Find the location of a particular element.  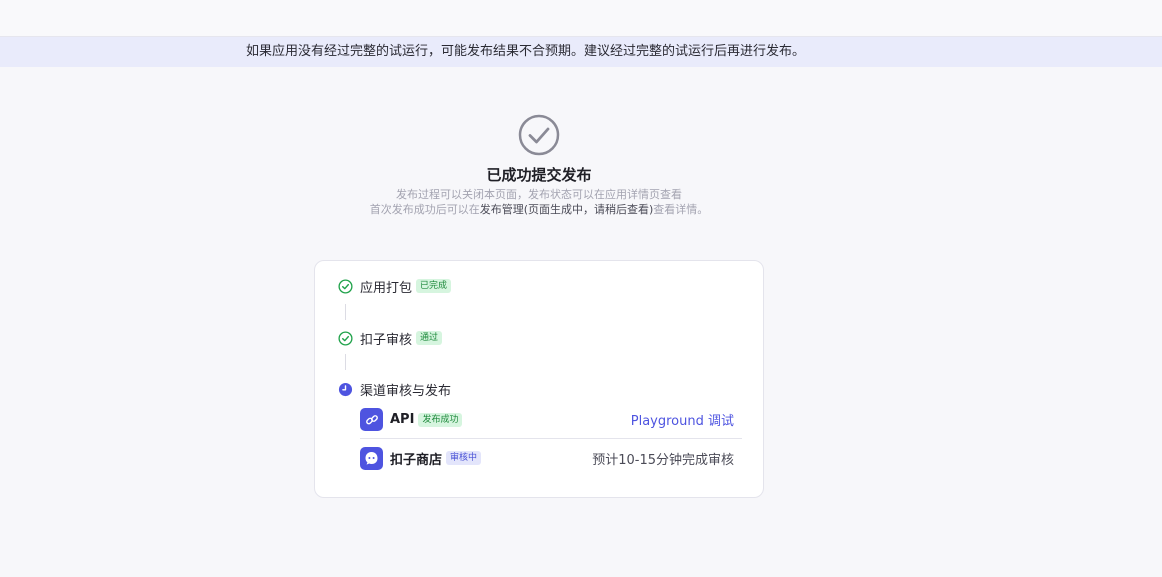

step-label: 应用打包 is located at coordinates (386, 288).